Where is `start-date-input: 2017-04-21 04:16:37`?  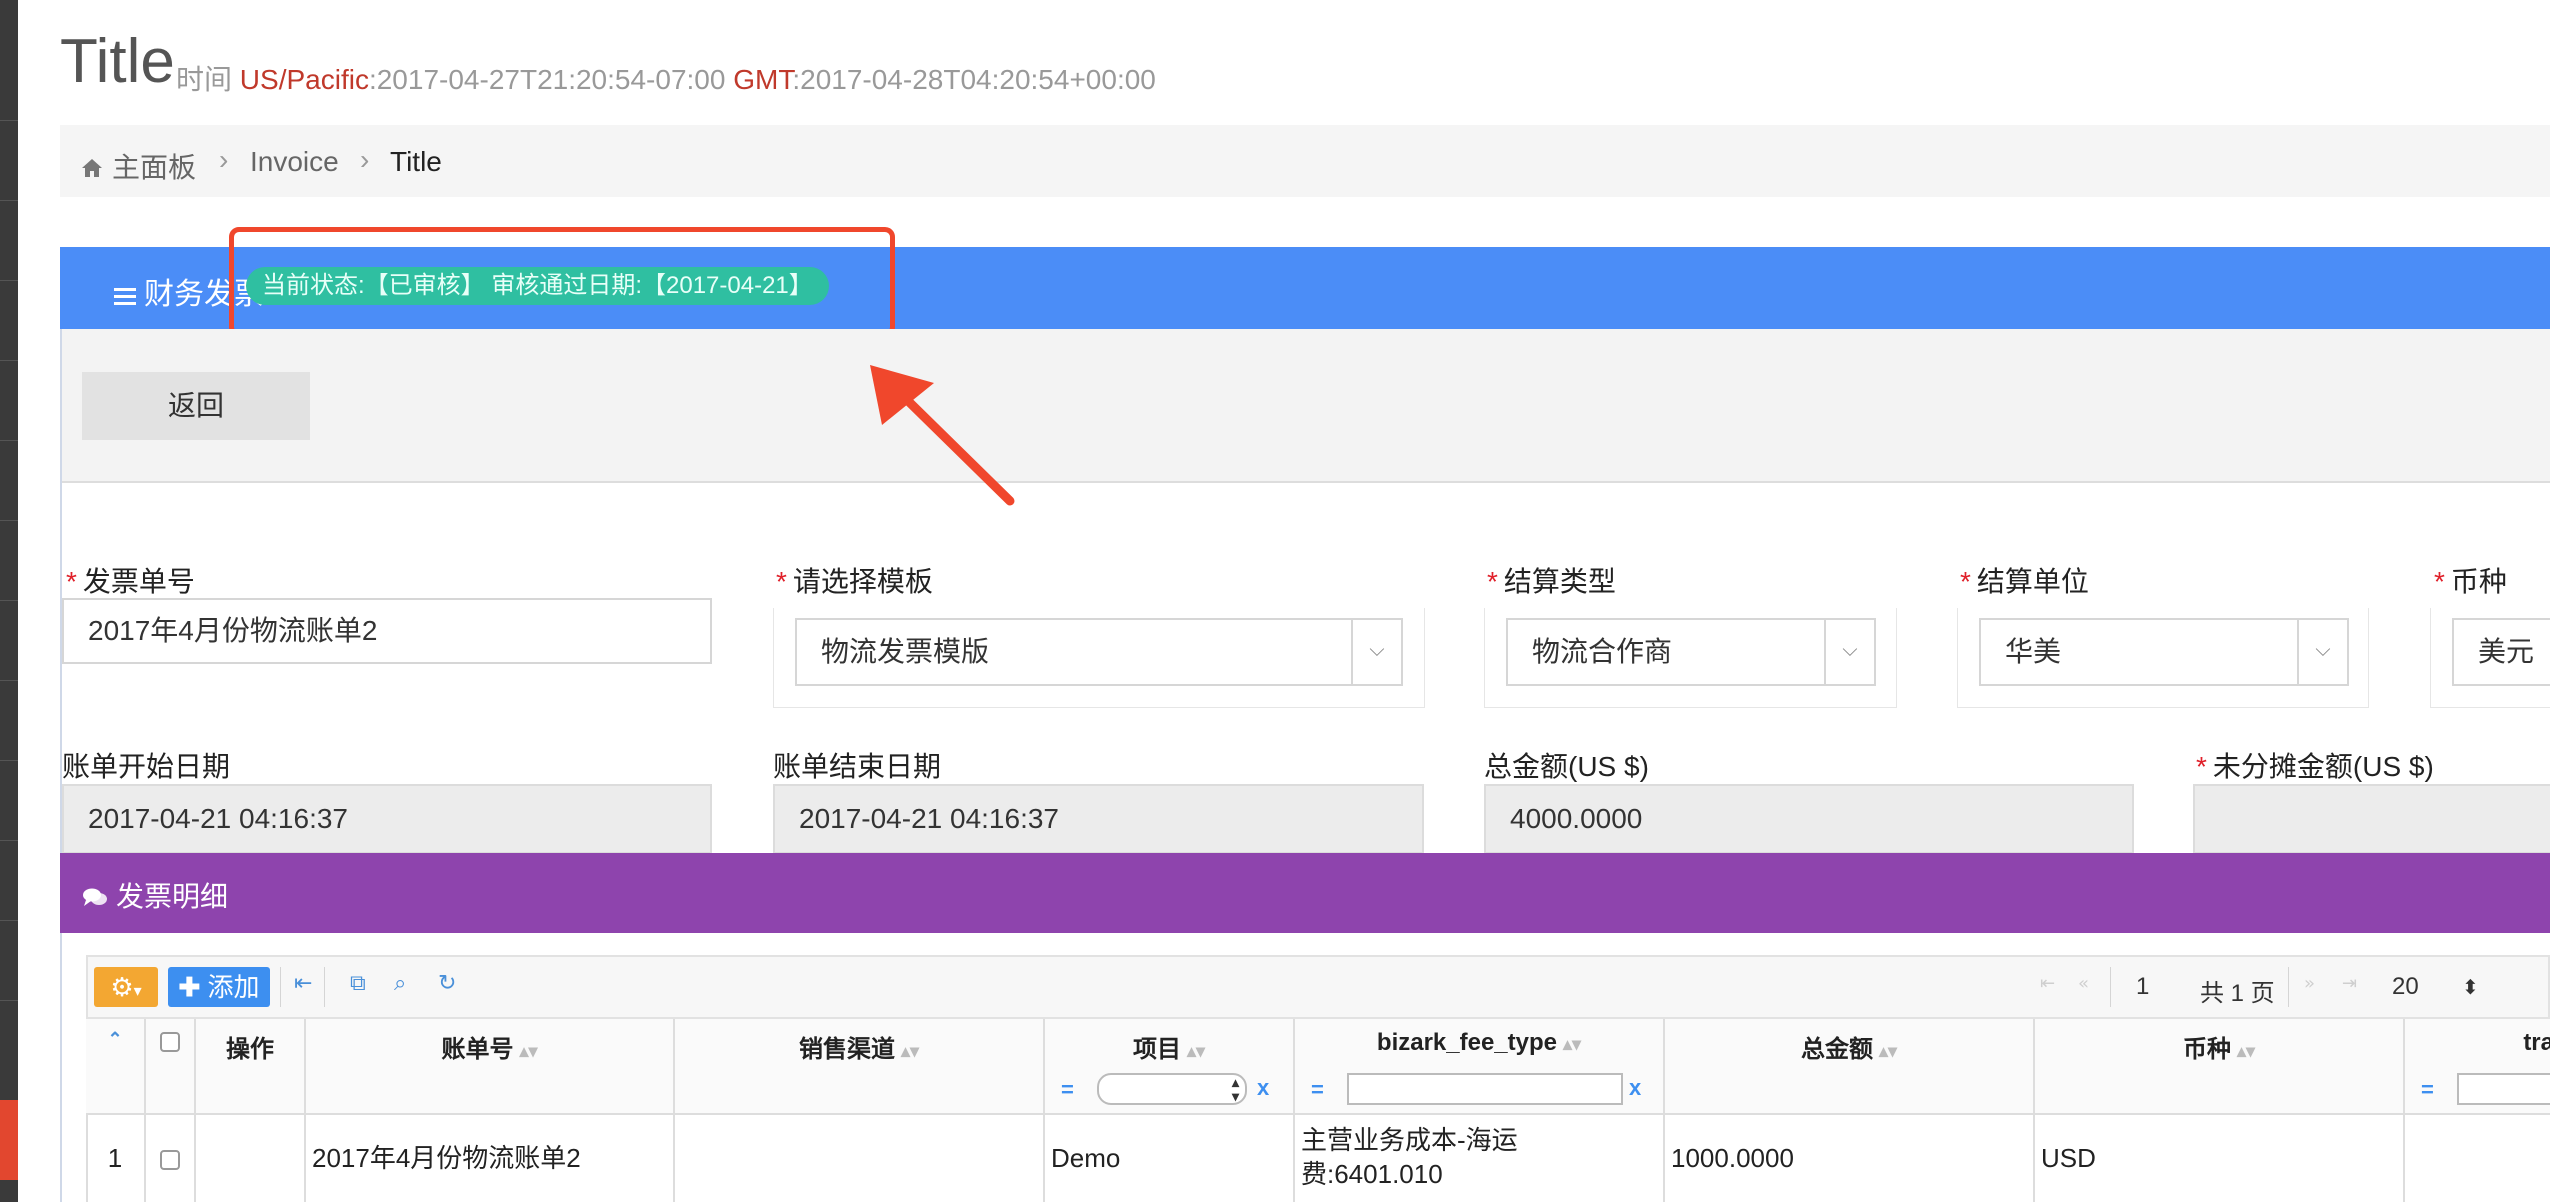 start-date-input: 2017-04-21 04:16:37 is located at coordinates (387, 819).